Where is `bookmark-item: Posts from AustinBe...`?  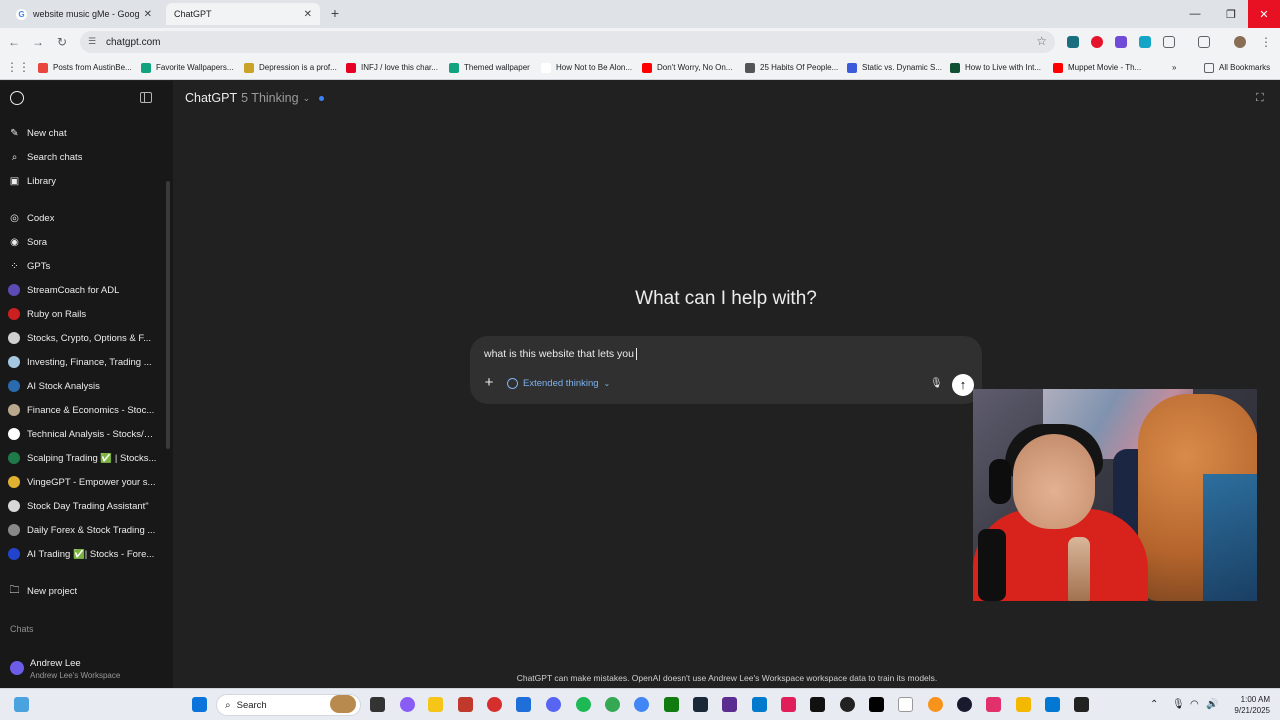 bookmark-item: Posts from AustinBe... is located at coordinates (85, 67).